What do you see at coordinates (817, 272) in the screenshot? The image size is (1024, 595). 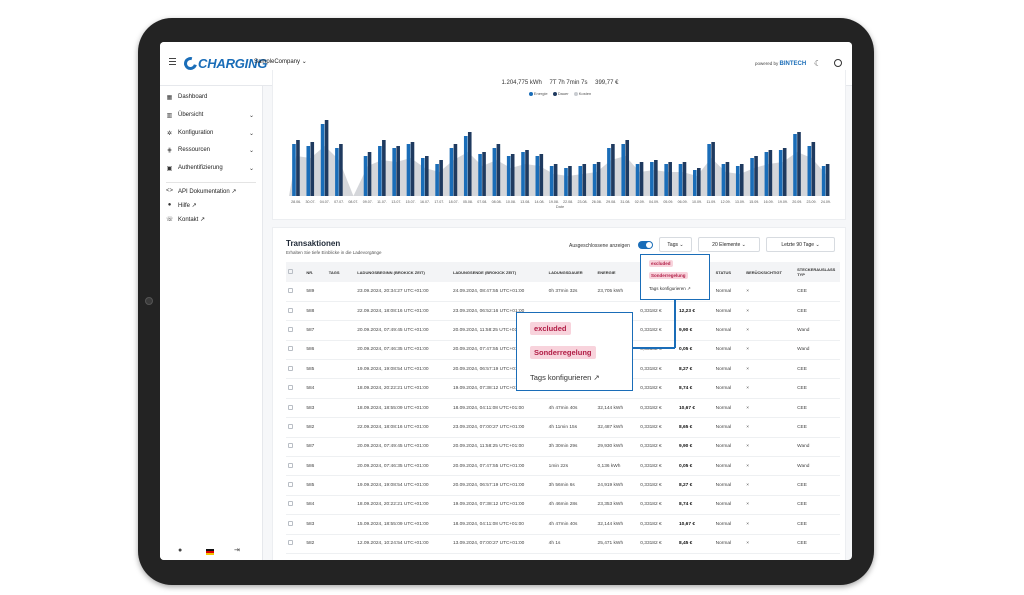 I see `column-header-connector: STECKERAUSLASS TYP` at bounding box center [817, 272].